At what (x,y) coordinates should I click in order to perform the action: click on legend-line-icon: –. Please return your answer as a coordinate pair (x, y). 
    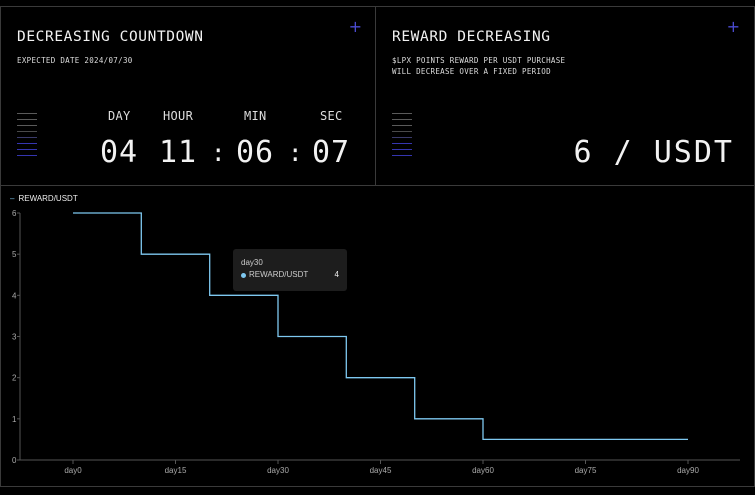
    Looking at the image, I should click on (12, 198).